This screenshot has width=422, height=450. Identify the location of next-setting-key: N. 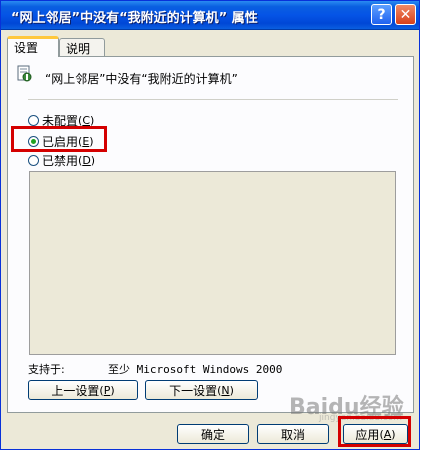
(225, 390).